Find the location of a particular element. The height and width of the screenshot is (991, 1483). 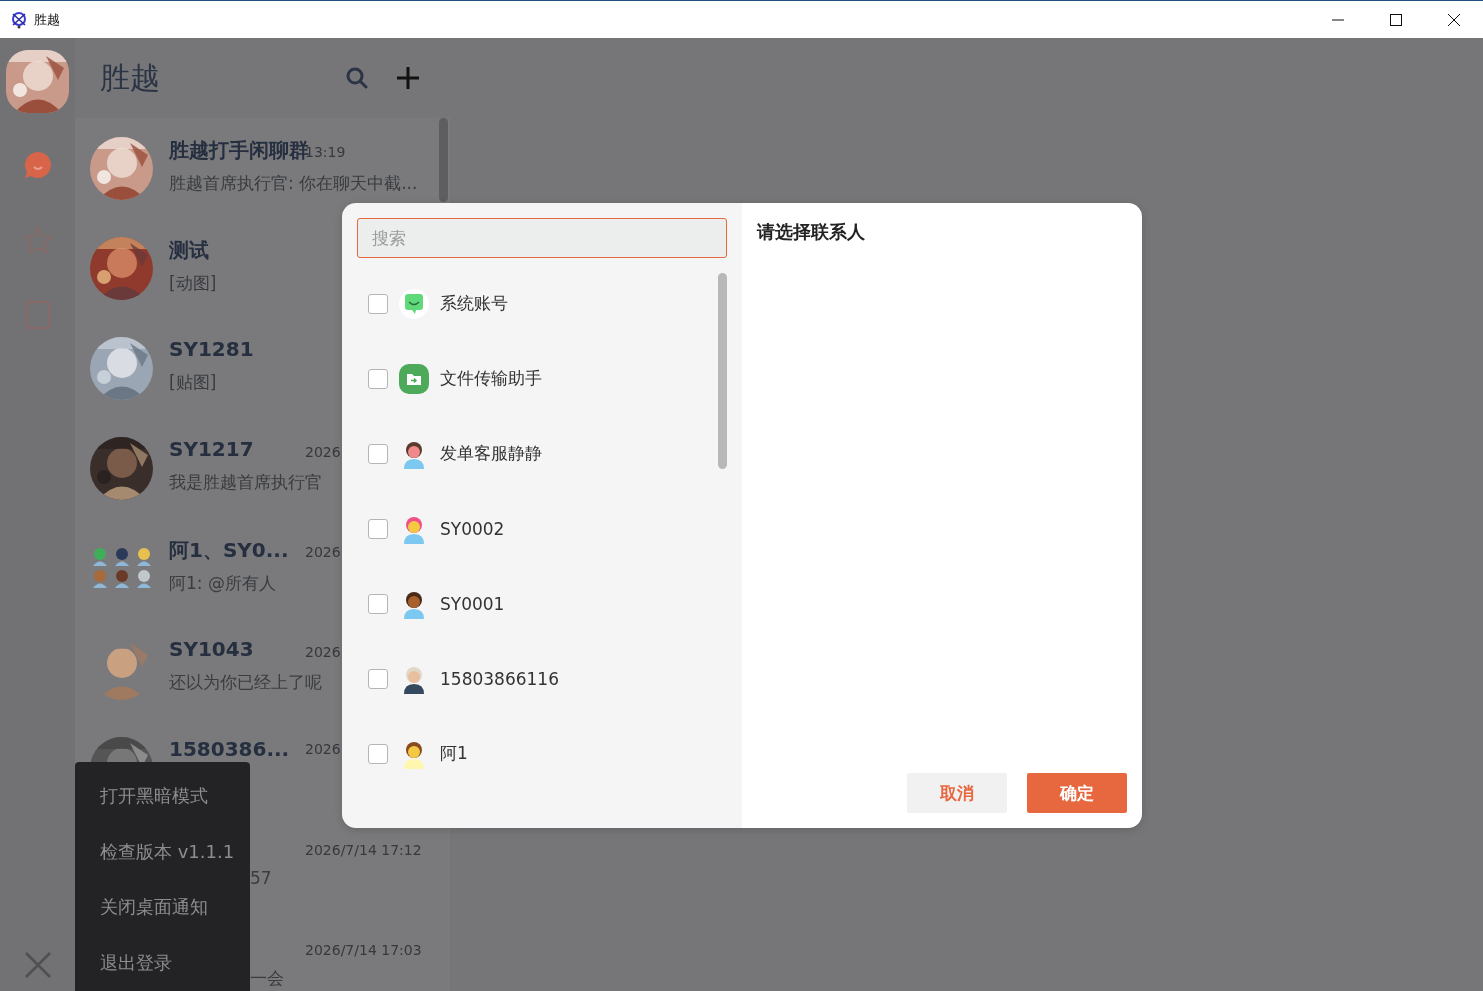

contact-name: 文件传输助手 is located at coordinates (491, 378).